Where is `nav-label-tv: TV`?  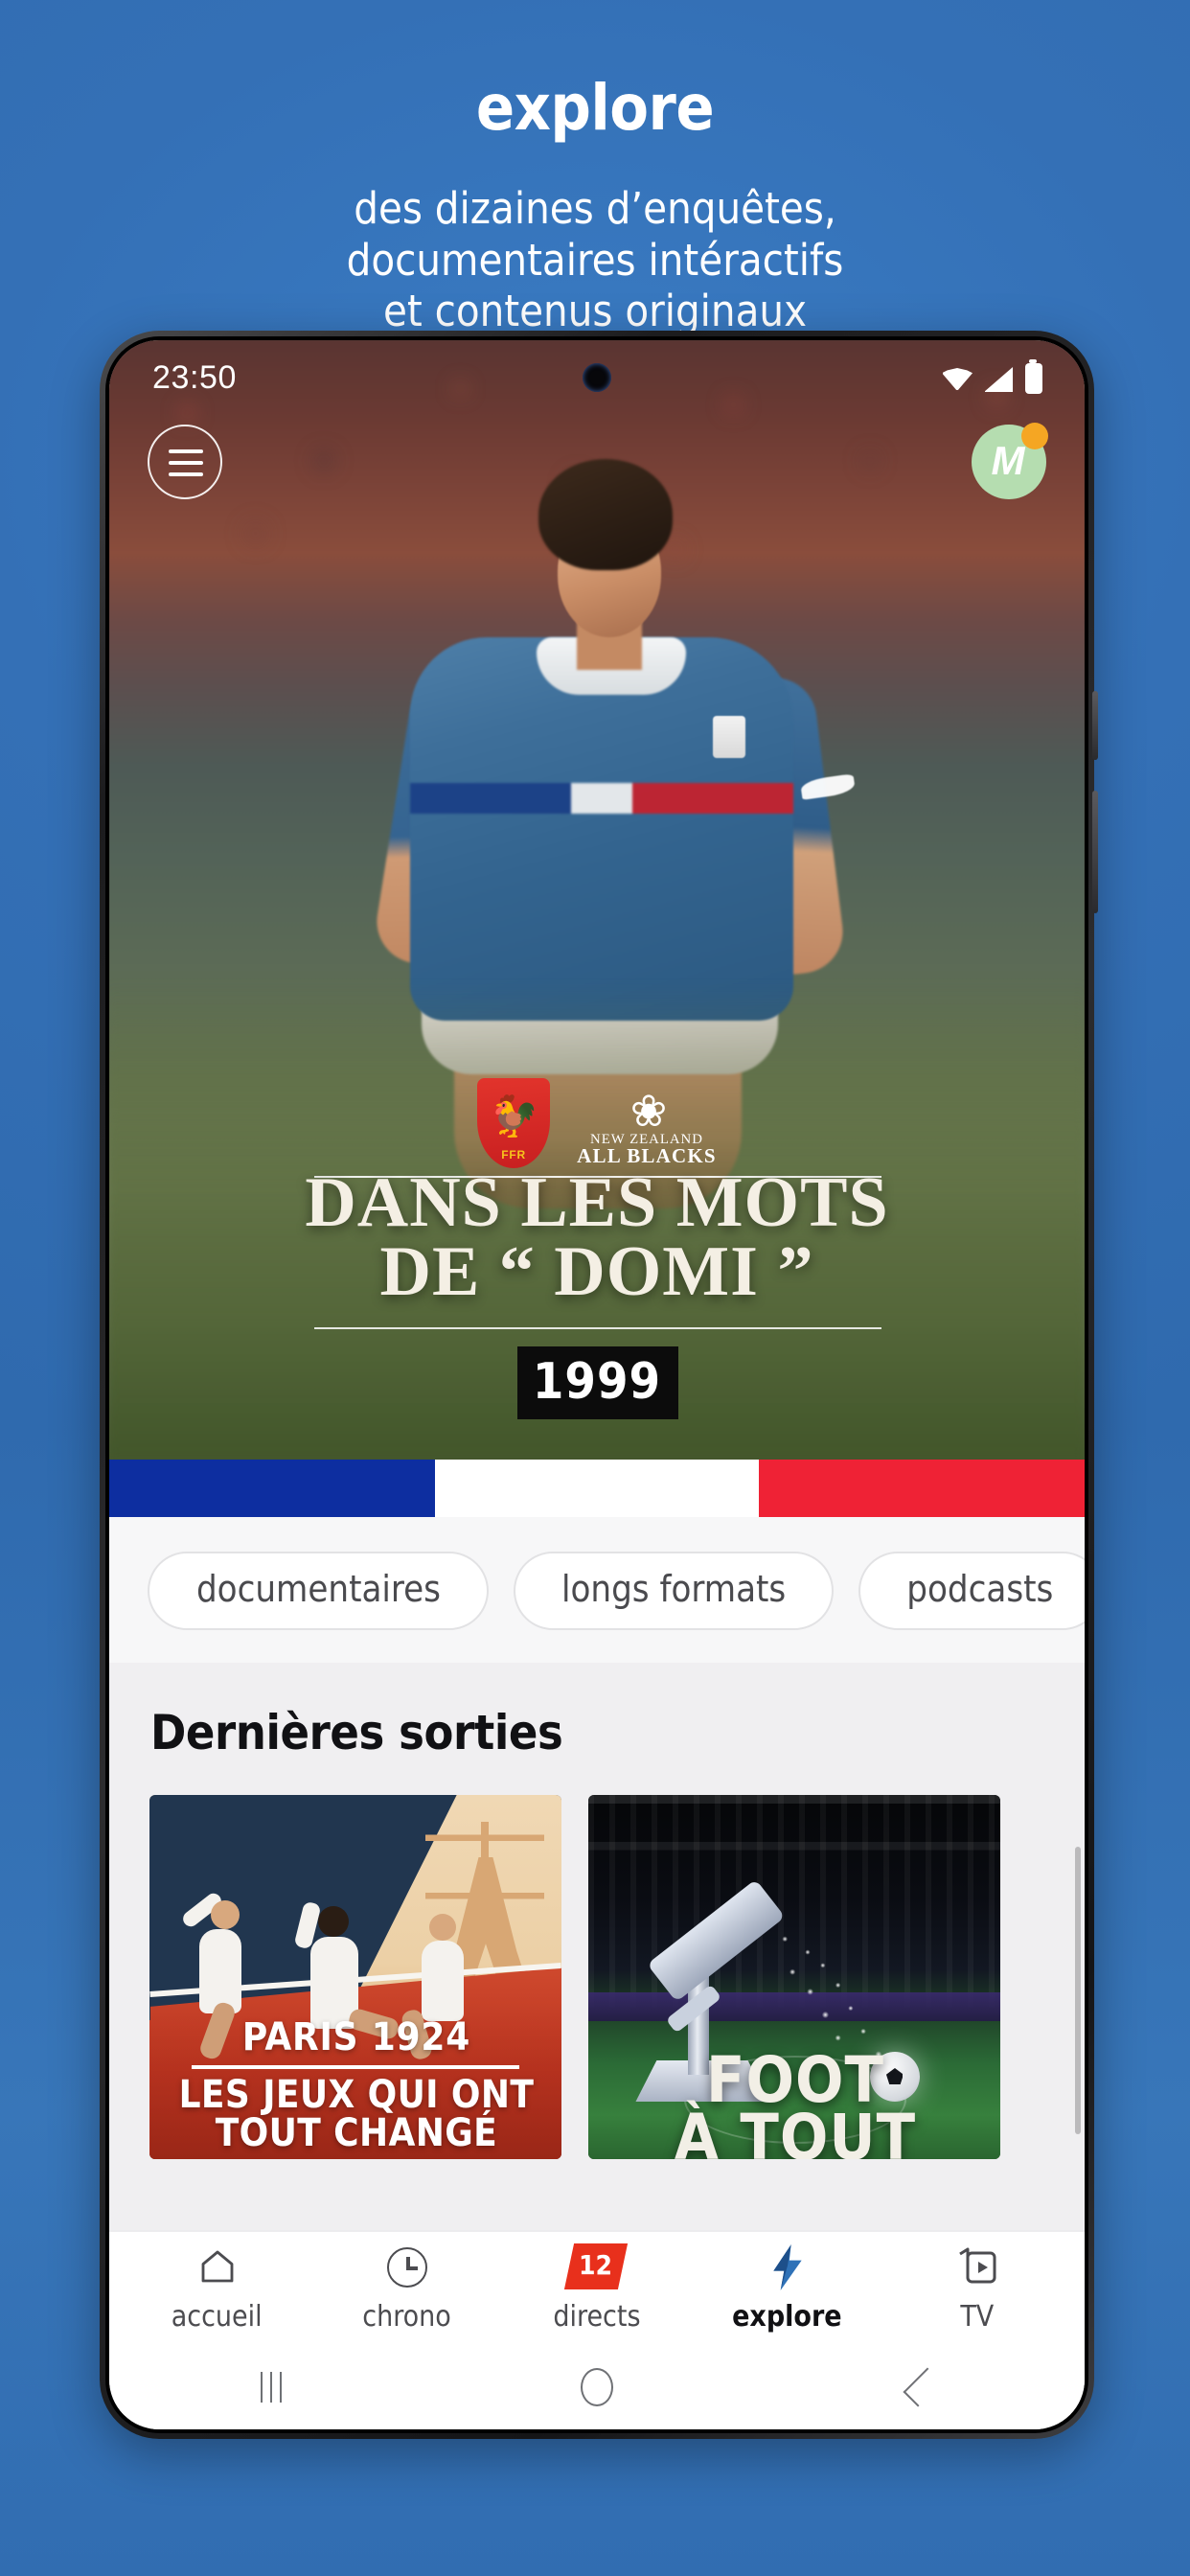 nav-label-tv: TV is located at coordinates (978, 2316).